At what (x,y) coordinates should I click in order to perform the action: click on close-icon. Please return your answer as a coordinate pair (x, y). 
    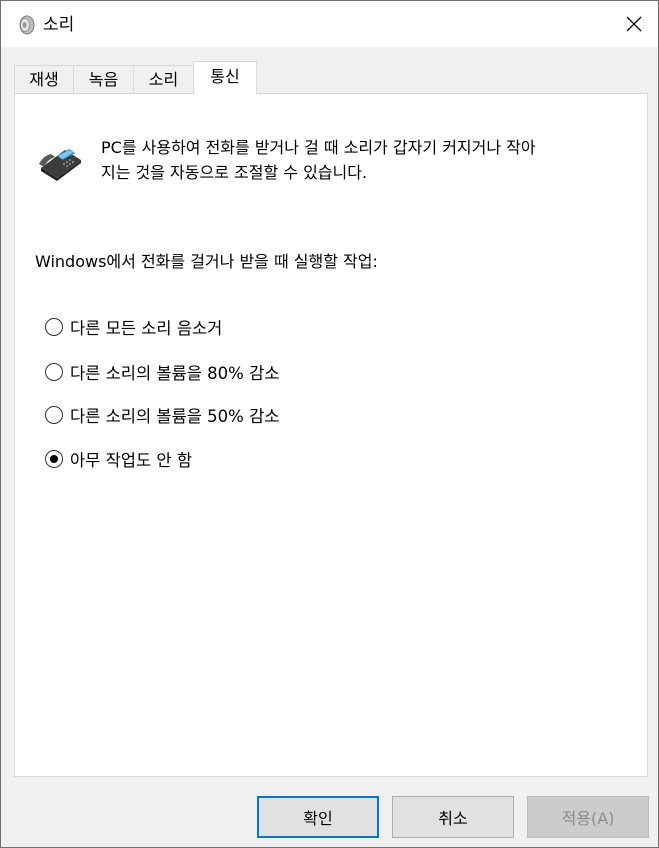
    Looking at the image, I should click on (634, 24).